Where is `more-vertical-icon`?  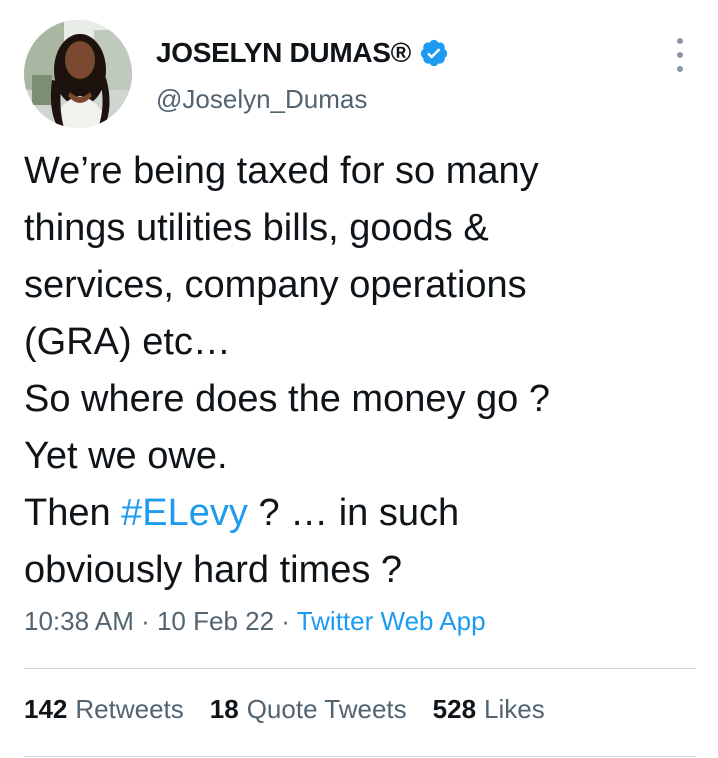 more-vertical-icon is located at coordinates (680, 55).